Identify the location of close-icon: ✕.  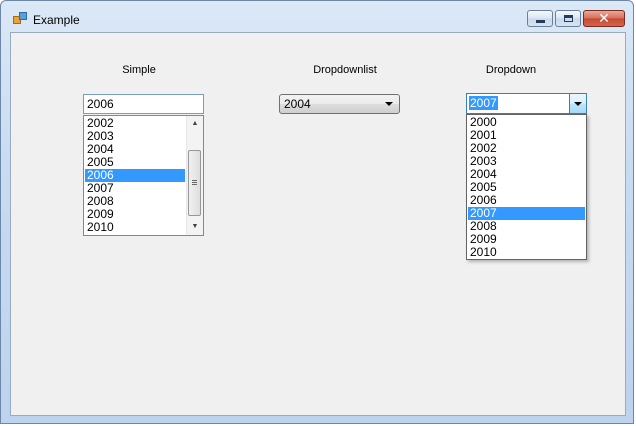
(604, 18).